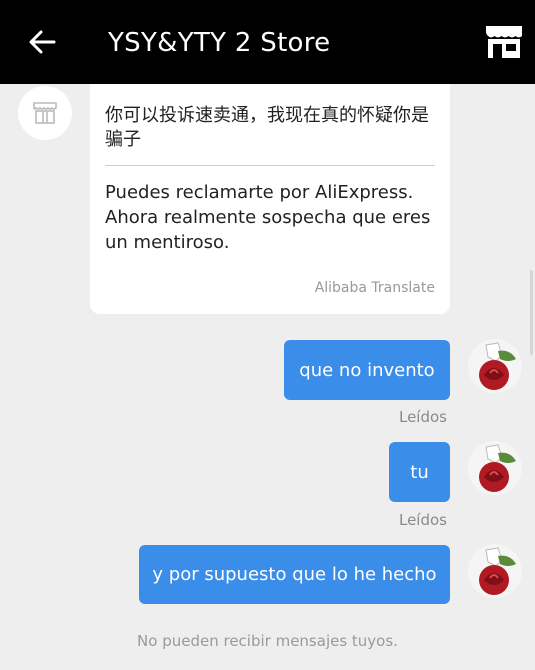 This screenshot has height=670, width=535. Describe the element at coordinates (531, 312) in the screenshot. I see `scroll-indicator` at that location.